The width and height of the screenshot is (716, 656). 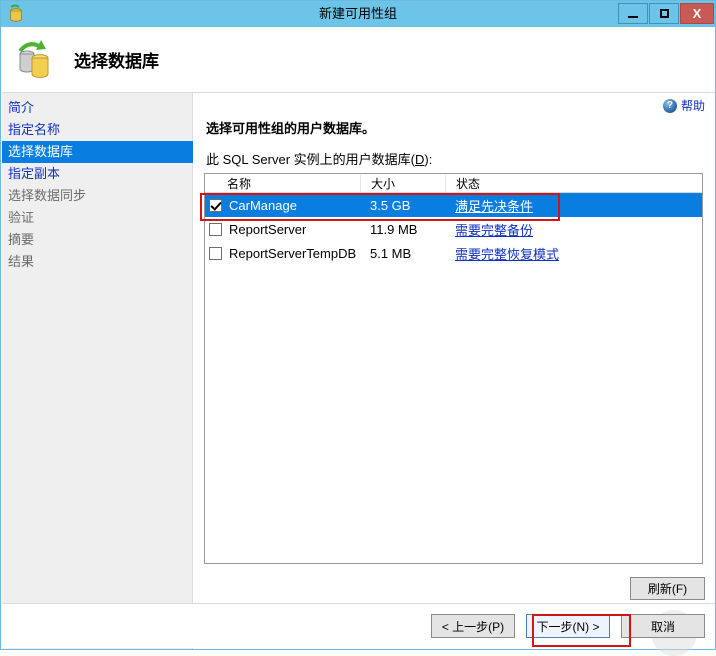 I want to click on list-header-row: 名称 大小 状态, so click(x=453, y=183).